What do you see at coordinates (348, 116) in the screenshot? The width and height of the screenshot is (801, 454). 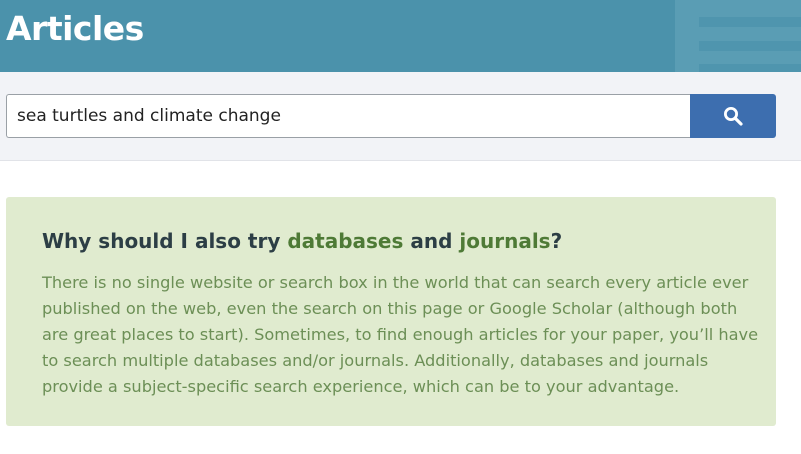 I see `search-input` at bounding box center [348, 116].